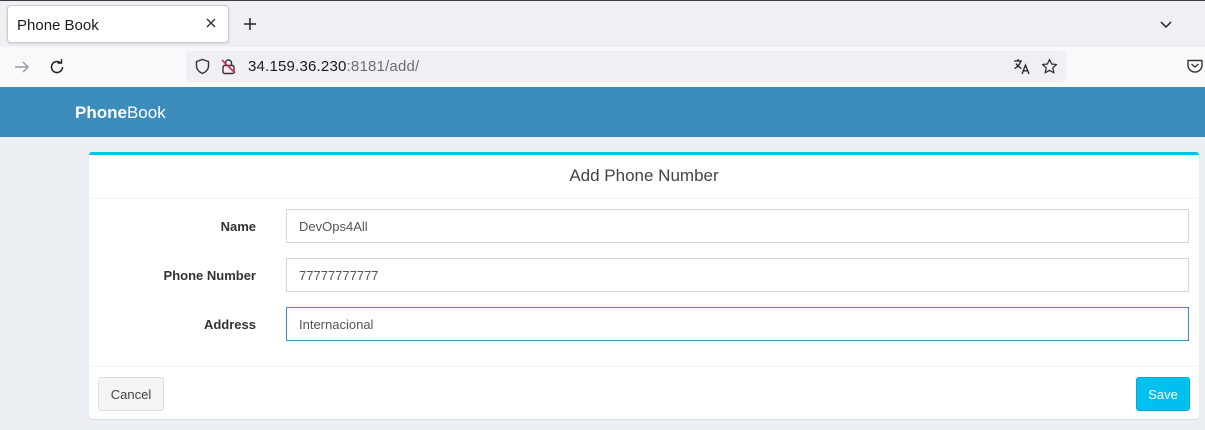 Image resolution: width=1205 pixels, height=430 pixels. Describe the element at coordinates (118, 24) in the screenshot. I see `browser-tab: Phone Book` at that location.